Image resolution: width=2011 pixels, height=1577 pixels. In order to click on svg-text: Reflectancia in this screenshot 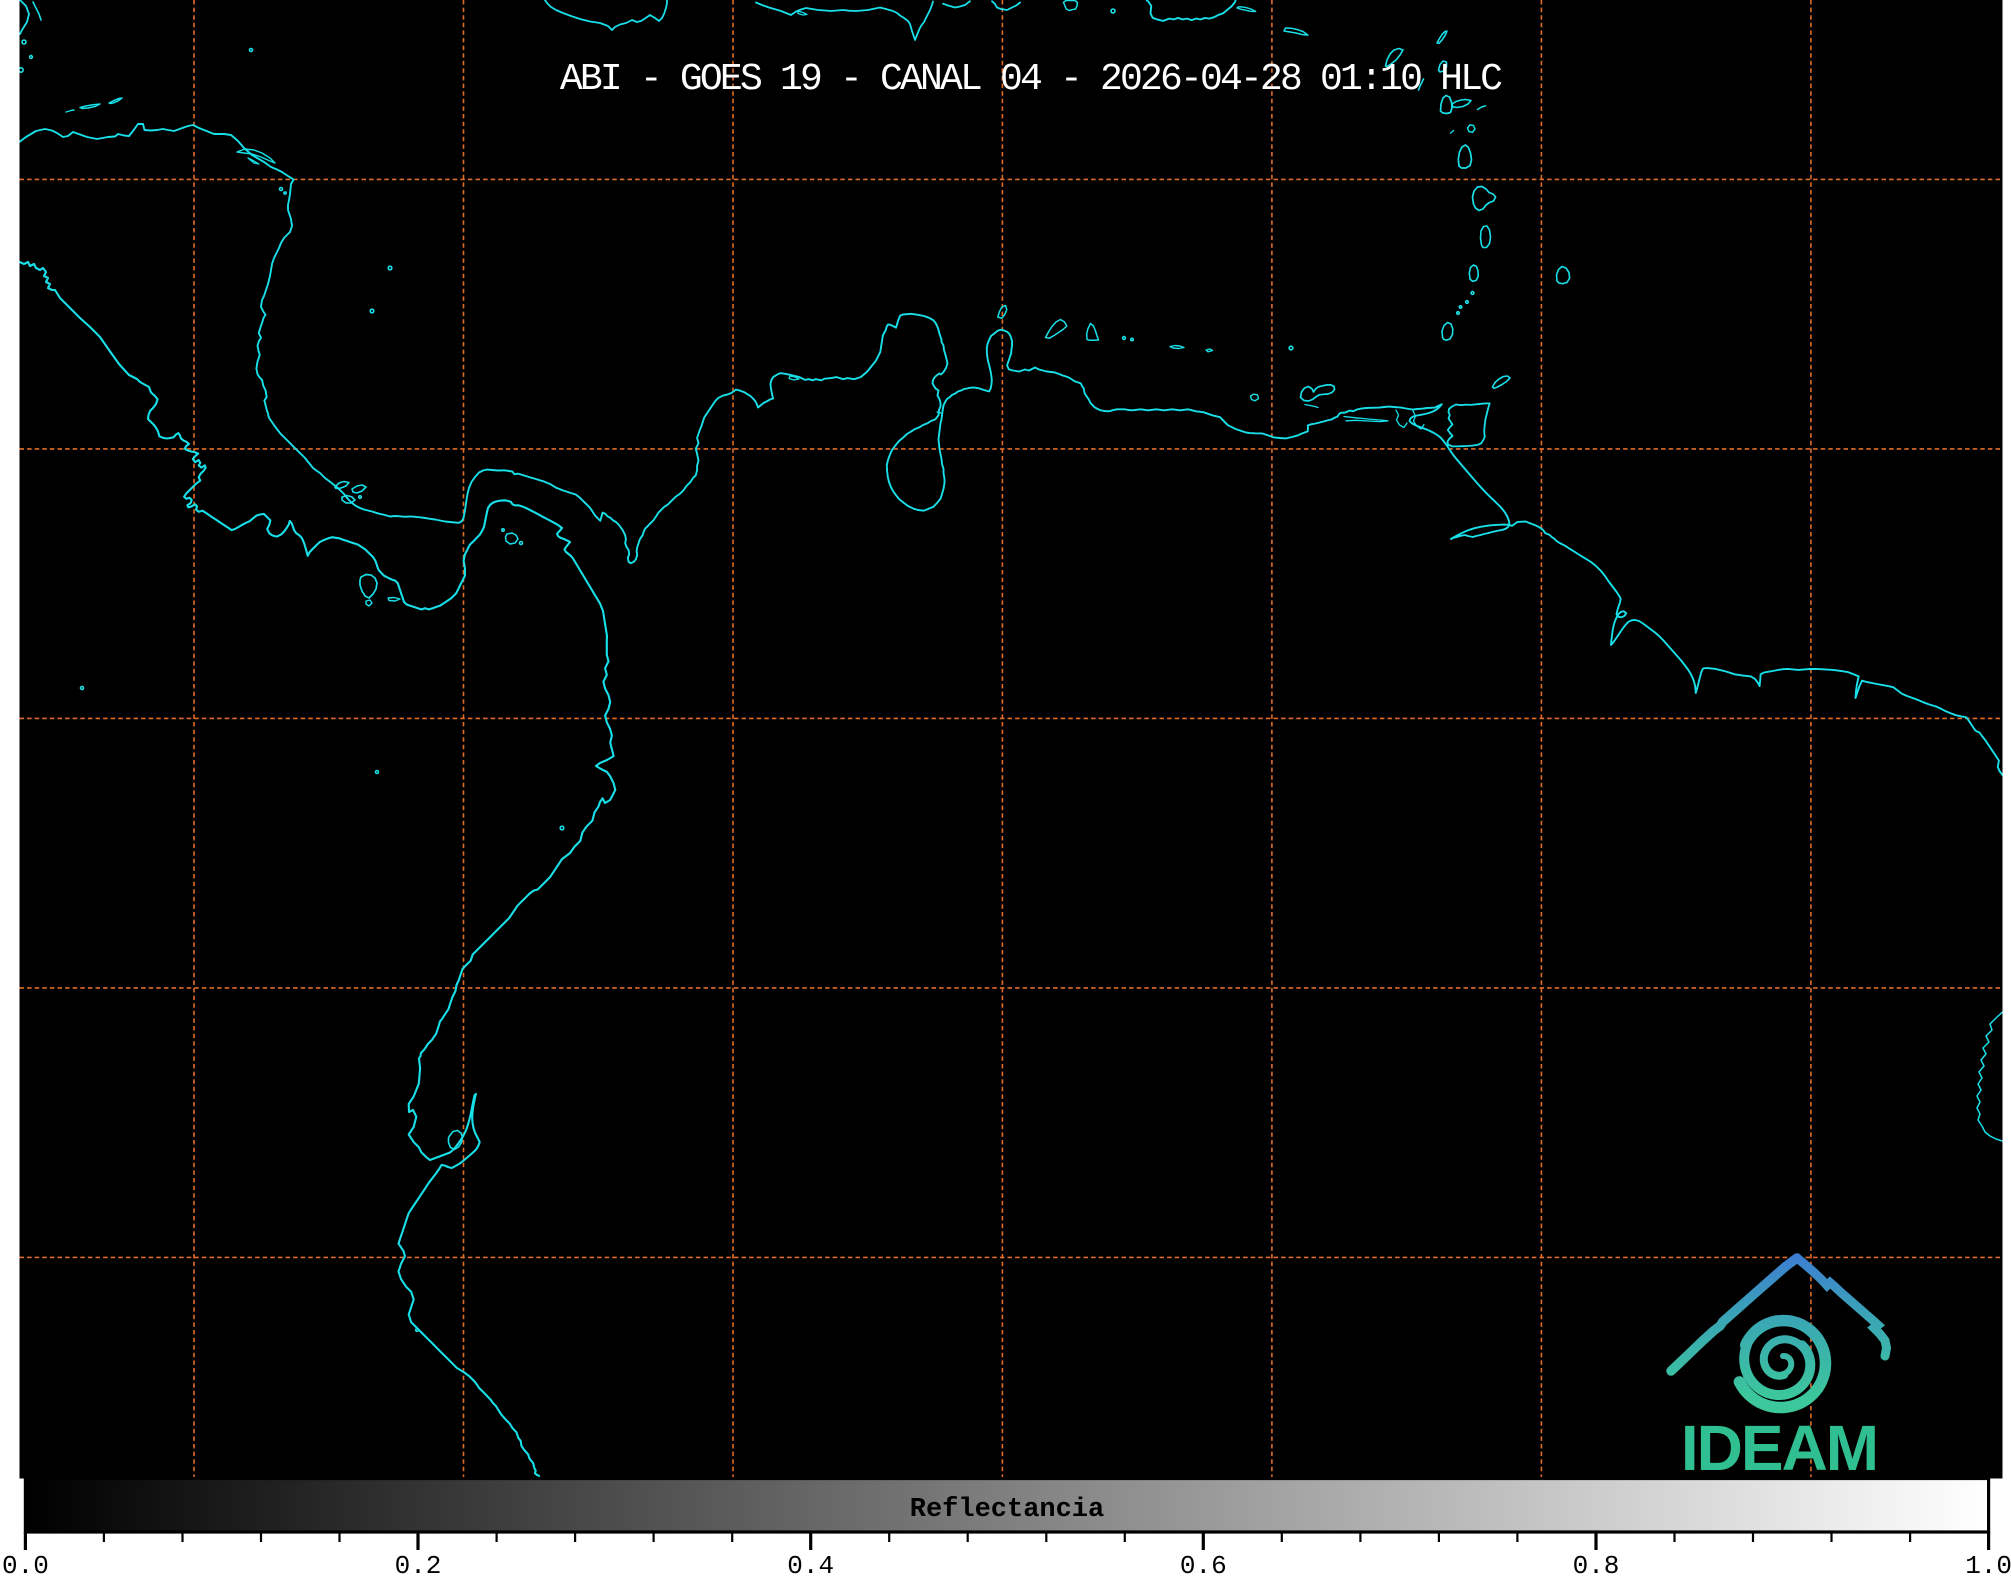, I will do `click(1007, 1510)`.